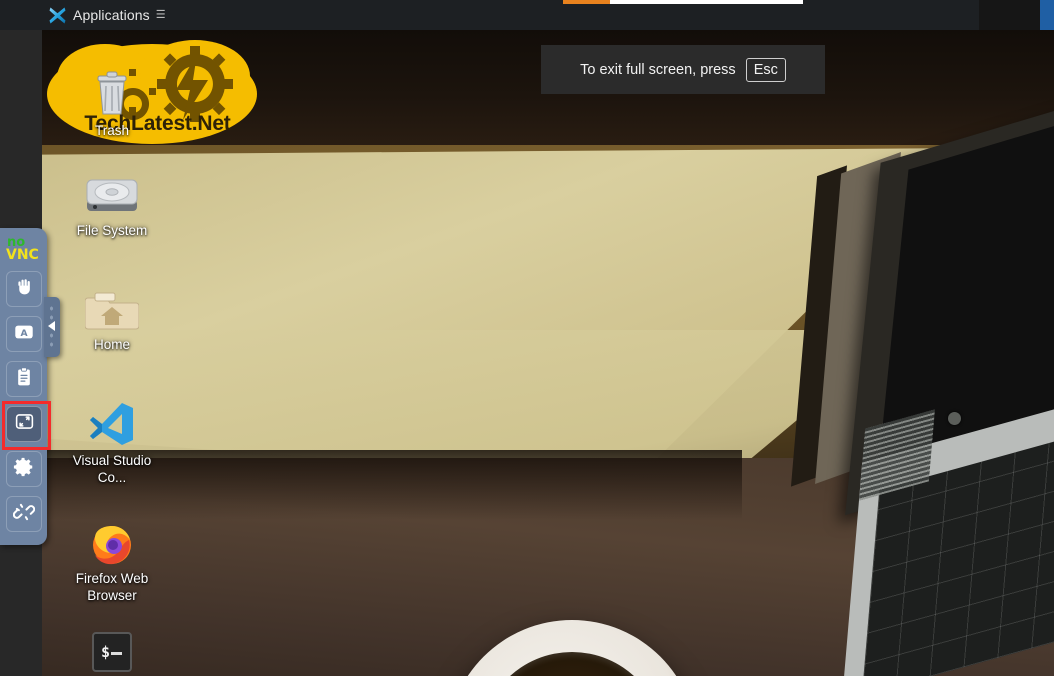  I want to click on broken-link-icon, so click(24, 514).